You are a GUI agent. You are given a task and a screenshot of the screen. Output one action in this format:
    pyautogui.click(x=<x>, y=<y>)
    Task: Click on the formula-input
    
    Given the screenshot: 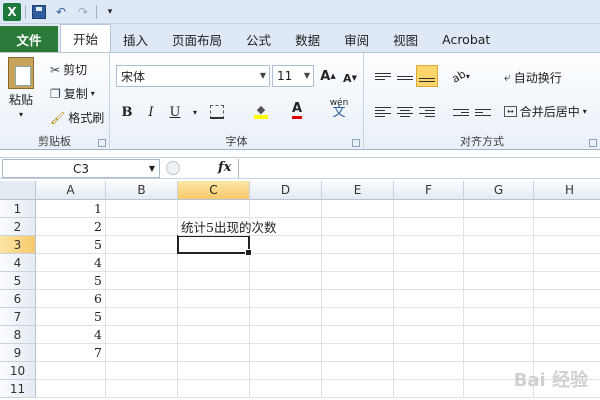 What is the action you would take?
    pyautogui.click(x=418, y=168)
    